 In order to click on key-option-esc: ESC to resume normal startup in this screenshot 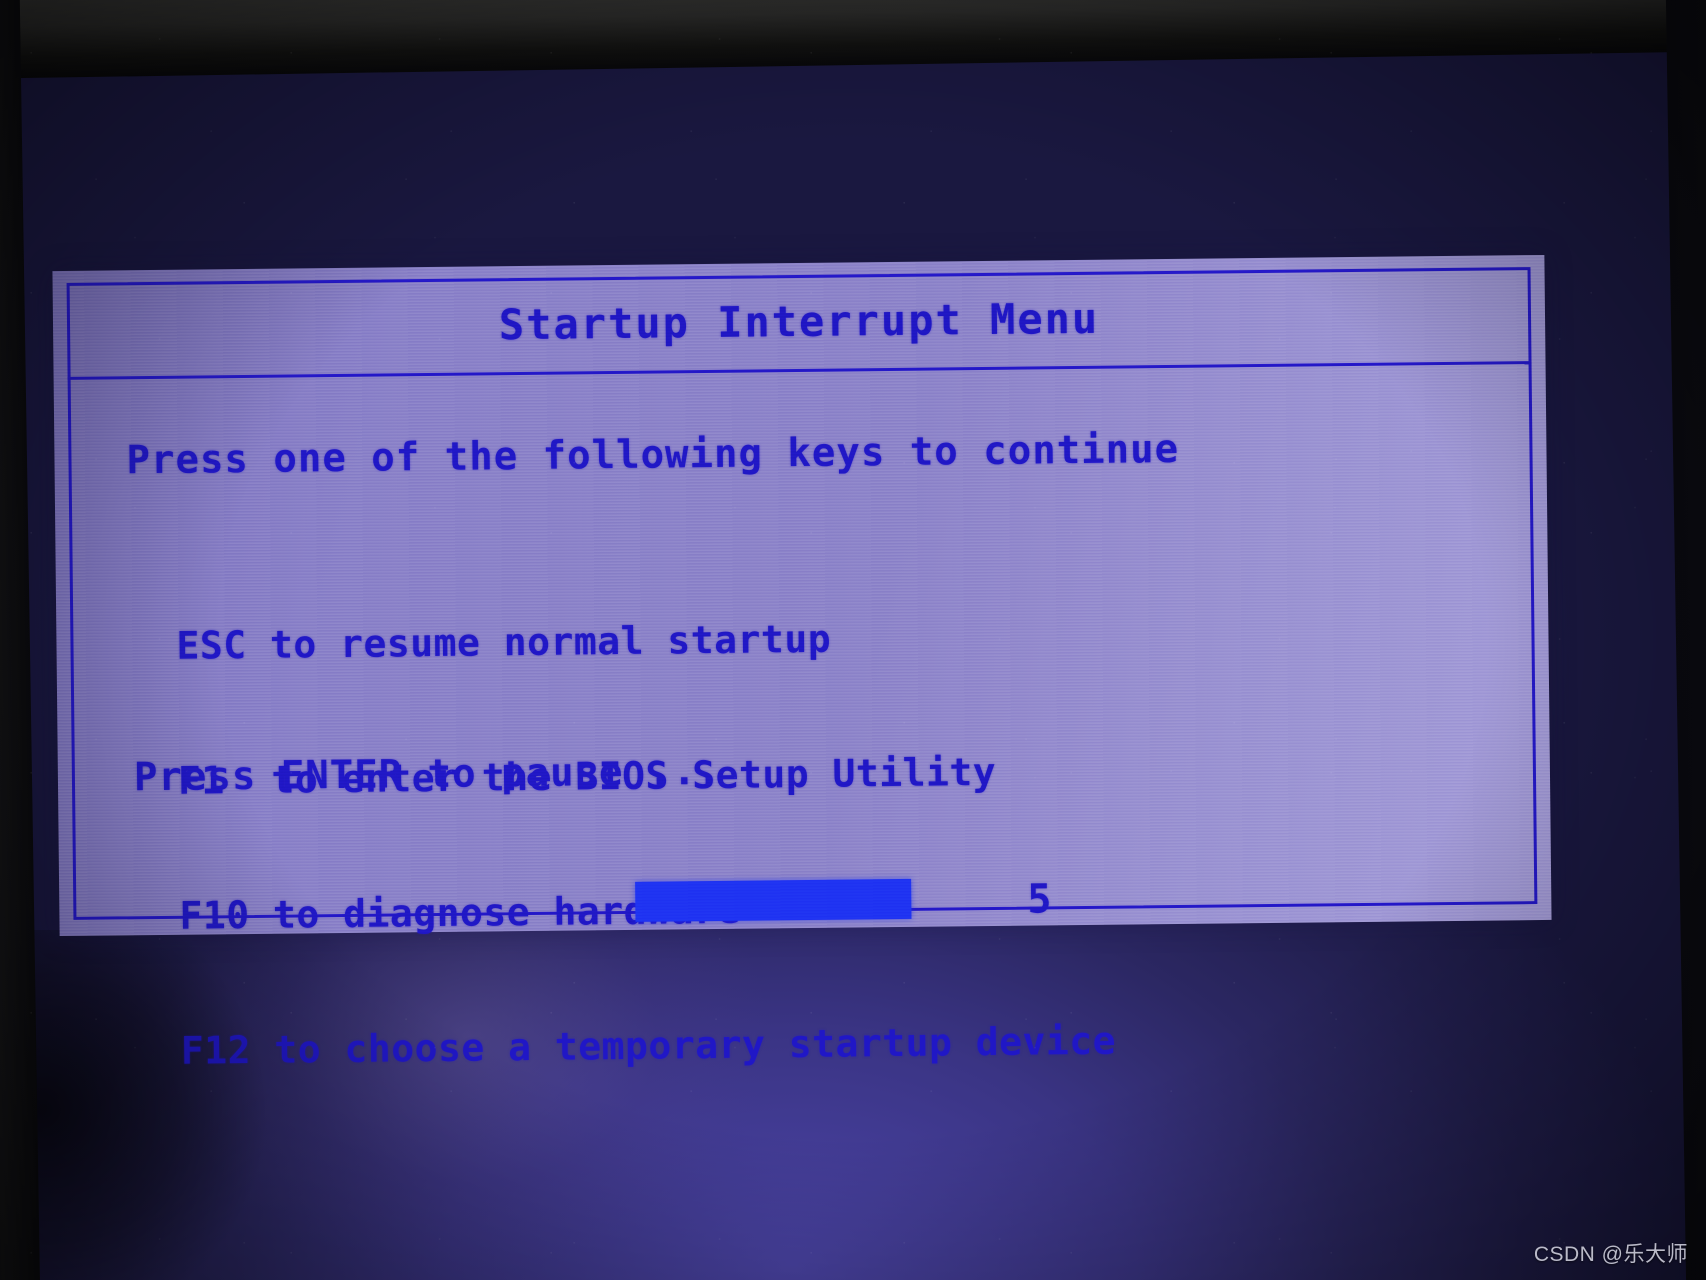, I will do `click(644, 641)`.